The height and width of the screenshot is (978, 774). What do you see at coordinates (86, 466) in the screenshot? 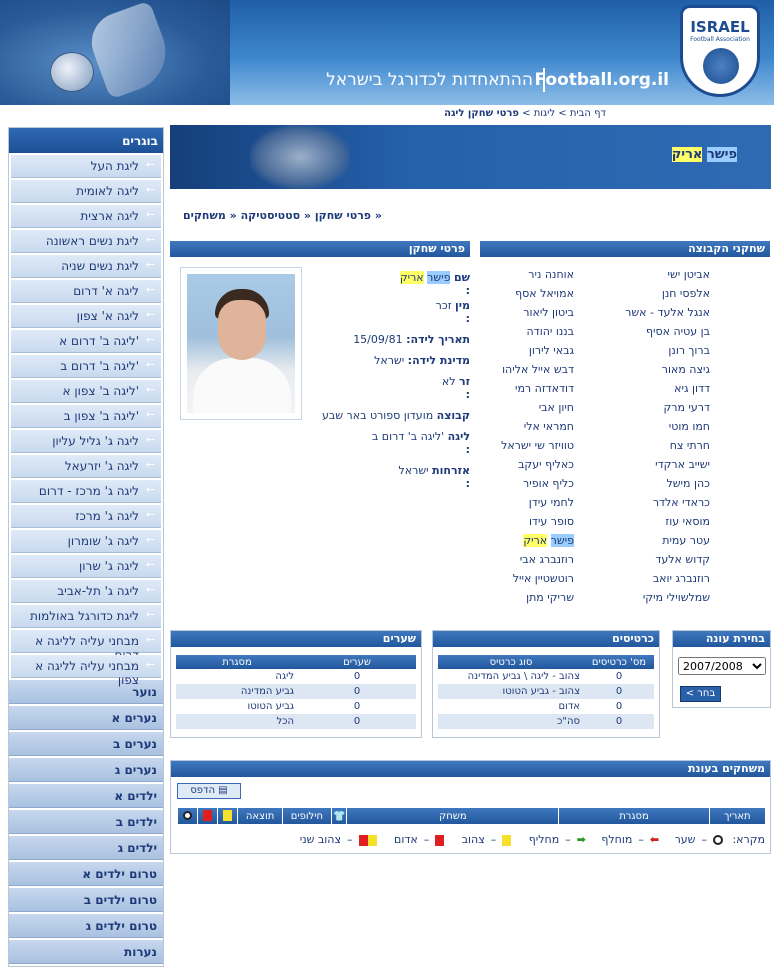
I see `sidebar-item: ← ליגה ג' יזרעאל` at bounding box center [86, 466].